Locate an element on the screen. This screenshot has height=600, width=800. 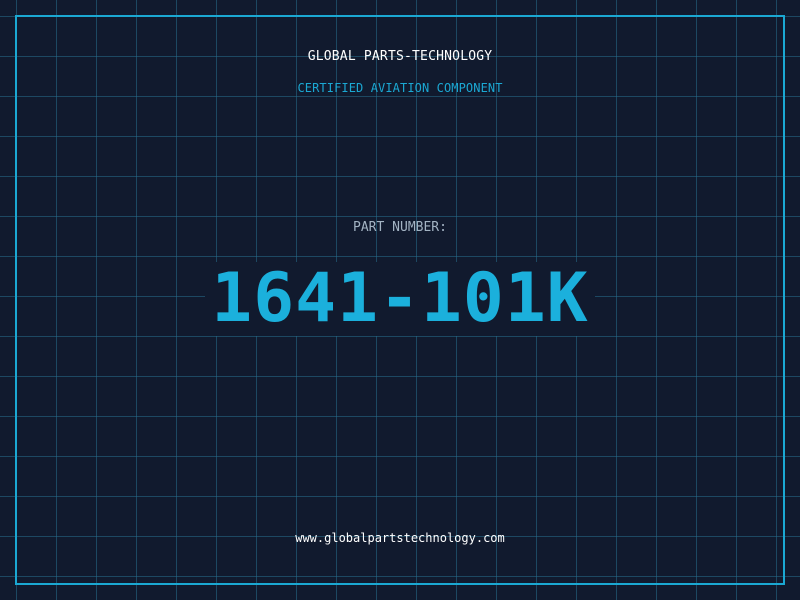
tagline: CERTIFIED AVIATION COMPONENT is located at coordinates (400, 88).